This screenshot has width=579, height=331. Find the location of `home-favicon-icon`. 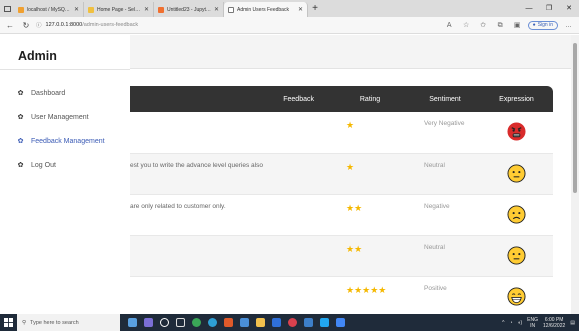

home-favicon-icon is located at coordinates (91, 9).